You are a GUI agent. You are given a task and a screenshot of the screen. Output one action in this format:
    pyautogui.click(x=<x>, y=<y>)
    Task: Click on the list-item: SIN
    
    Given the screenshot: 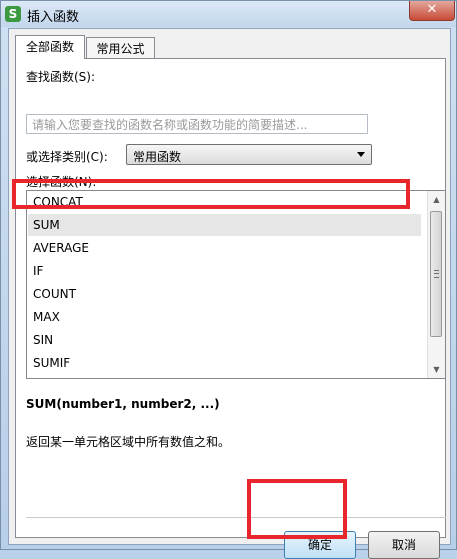 What is the action you would take?
    pyautogui.click(x=43, y=340)
    